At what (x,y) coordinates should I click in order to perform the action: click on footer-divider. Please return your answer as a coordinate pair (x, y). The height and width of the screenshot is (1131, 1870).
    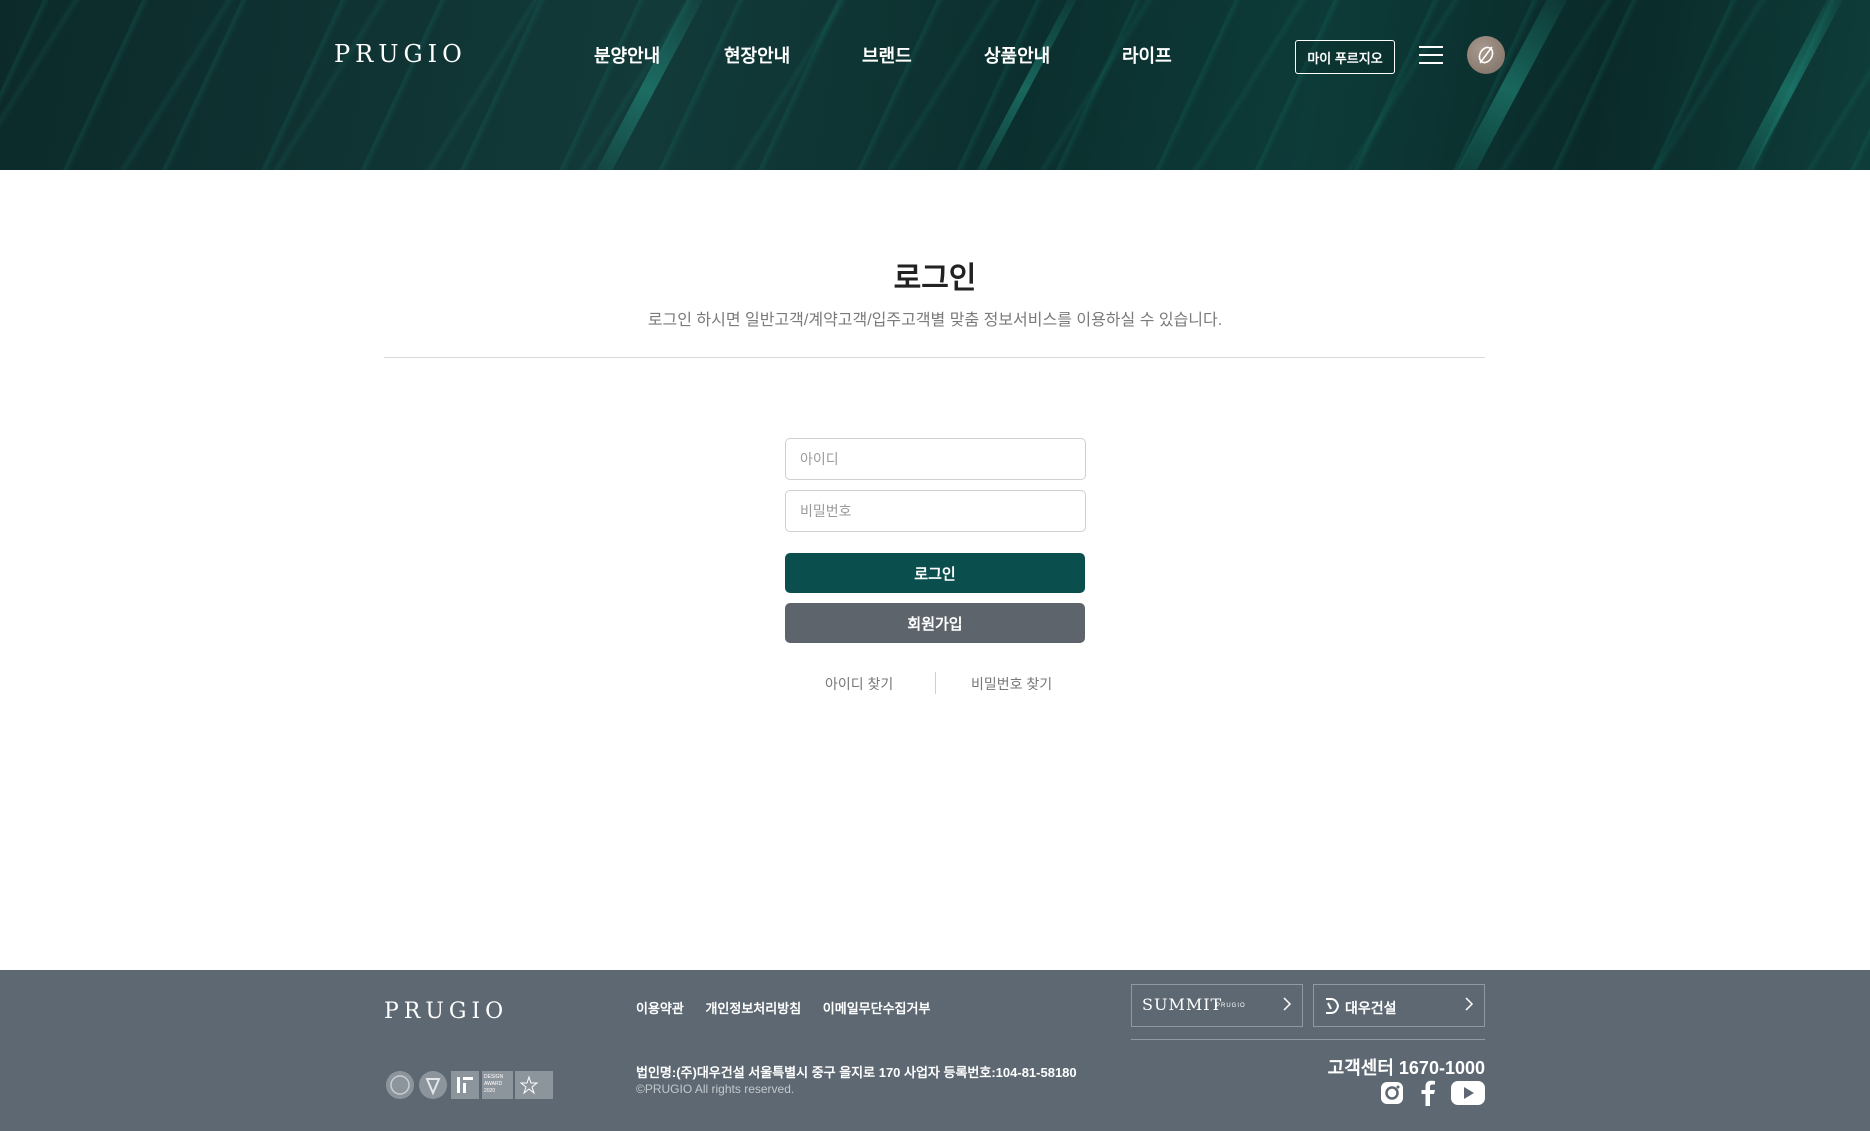
    Looking at the image, I should click on (1308, 1039).